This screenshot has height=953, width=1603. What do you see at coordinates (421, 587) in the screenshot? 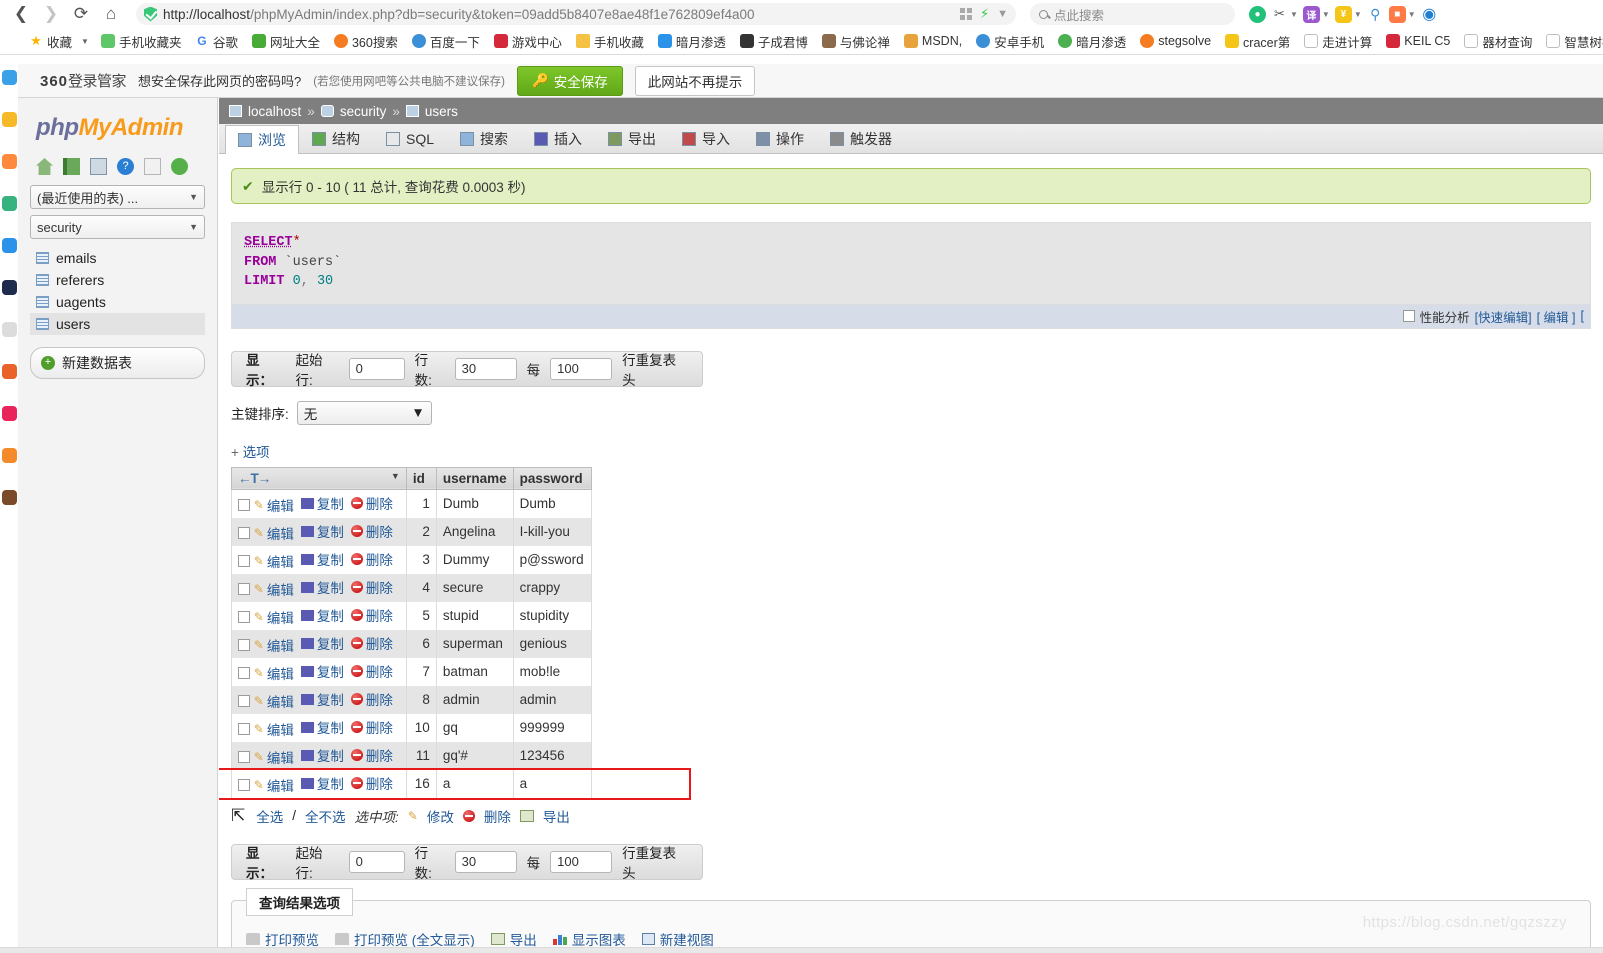
I see `cell-id: 4` at bounding box center [421, 587].